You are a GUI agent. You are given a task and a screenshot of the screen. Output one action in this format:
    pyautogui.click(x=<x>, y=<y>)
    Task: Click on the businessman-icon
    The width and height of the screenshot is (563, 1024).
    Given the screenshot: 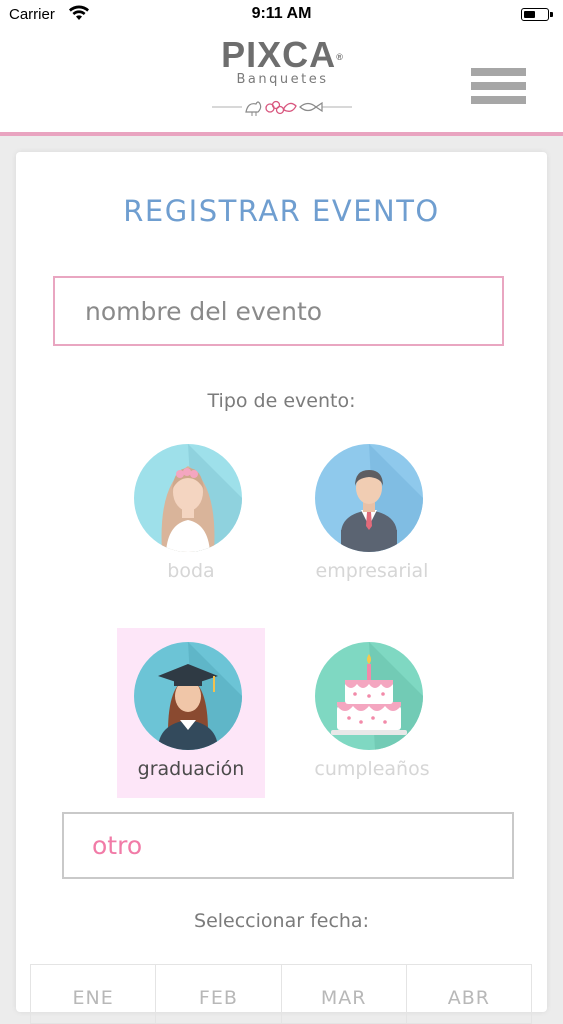 What is the action you would take?
    pyautogui.click(x=369, y=498)
    